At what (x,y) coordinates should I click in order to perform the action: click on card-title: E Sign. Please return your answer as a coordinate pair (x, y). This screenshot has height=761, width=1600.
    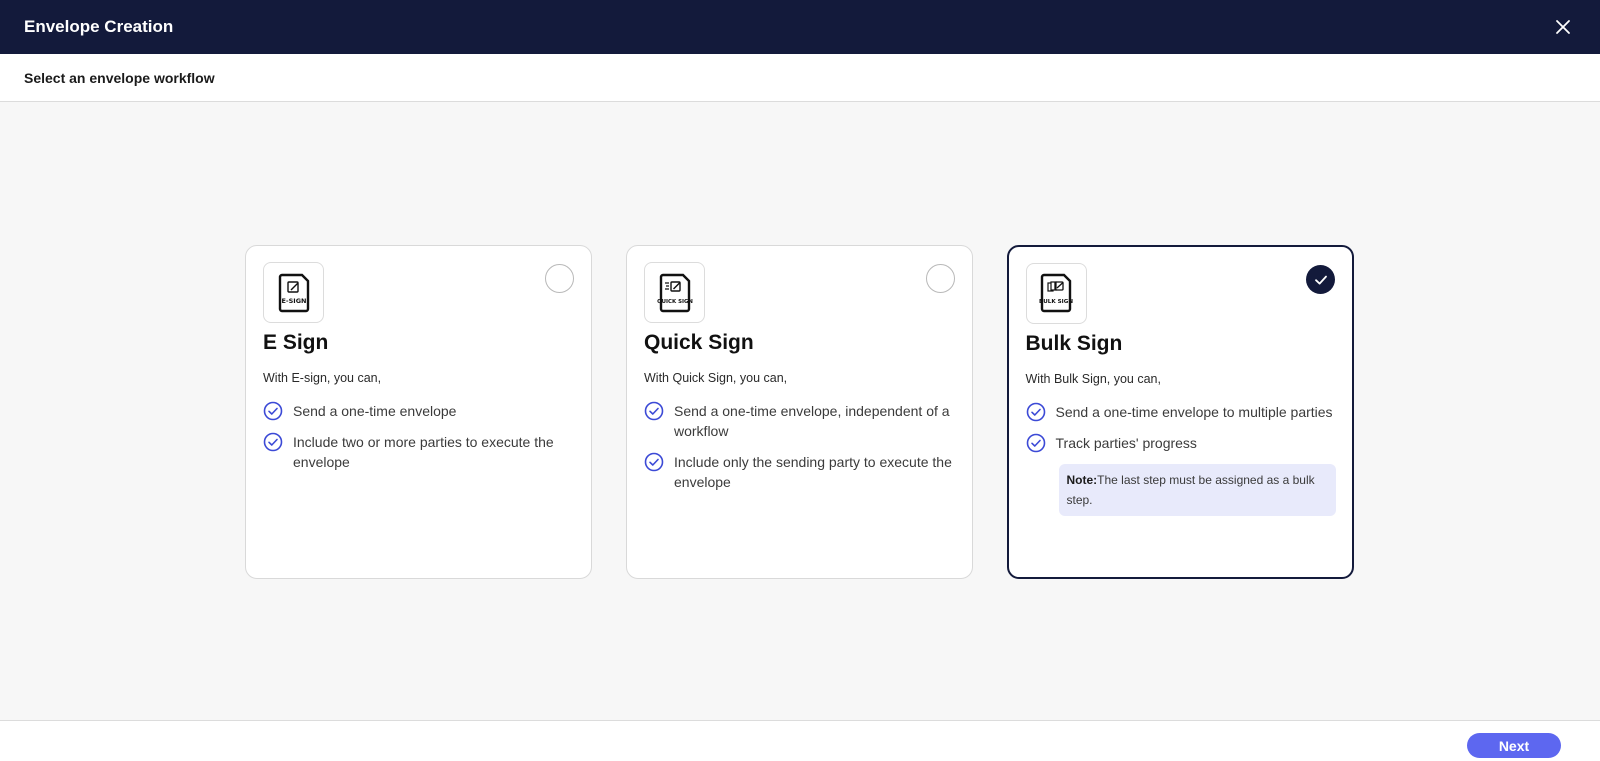
    Looking at the image, I should click on (296, 342).